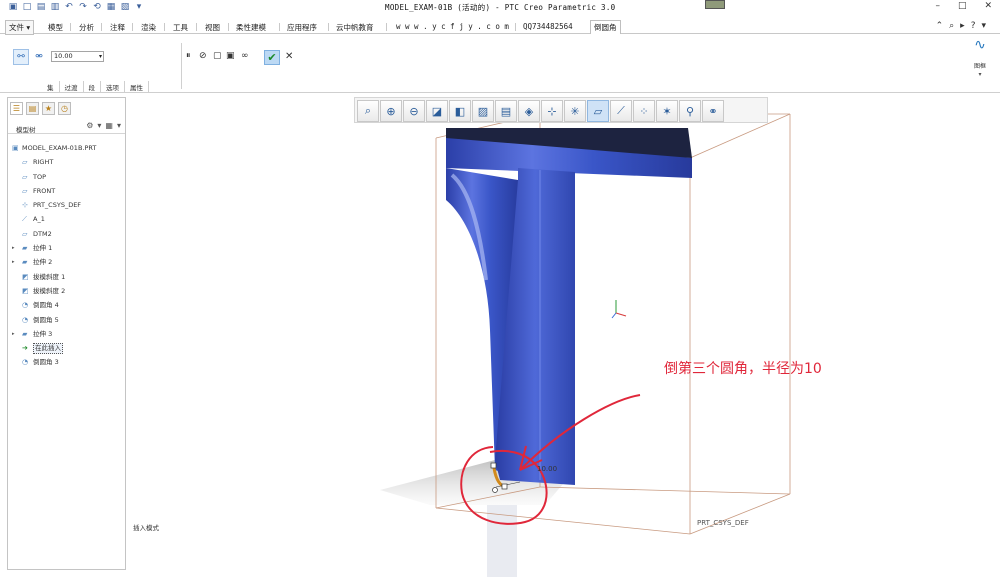 The image size is (1000, 577). I want to click on point-display-icon: ⁘, so click(644, 111).